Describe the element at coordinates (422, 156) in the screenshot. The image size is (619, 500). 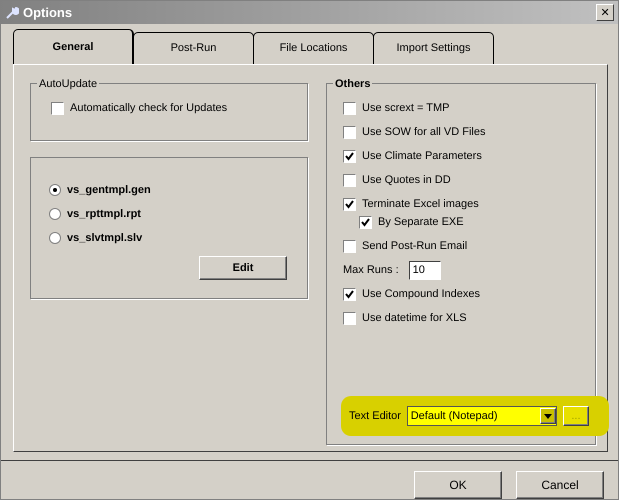
I see `checkbox-label: Use Climate Parameters` at that location.